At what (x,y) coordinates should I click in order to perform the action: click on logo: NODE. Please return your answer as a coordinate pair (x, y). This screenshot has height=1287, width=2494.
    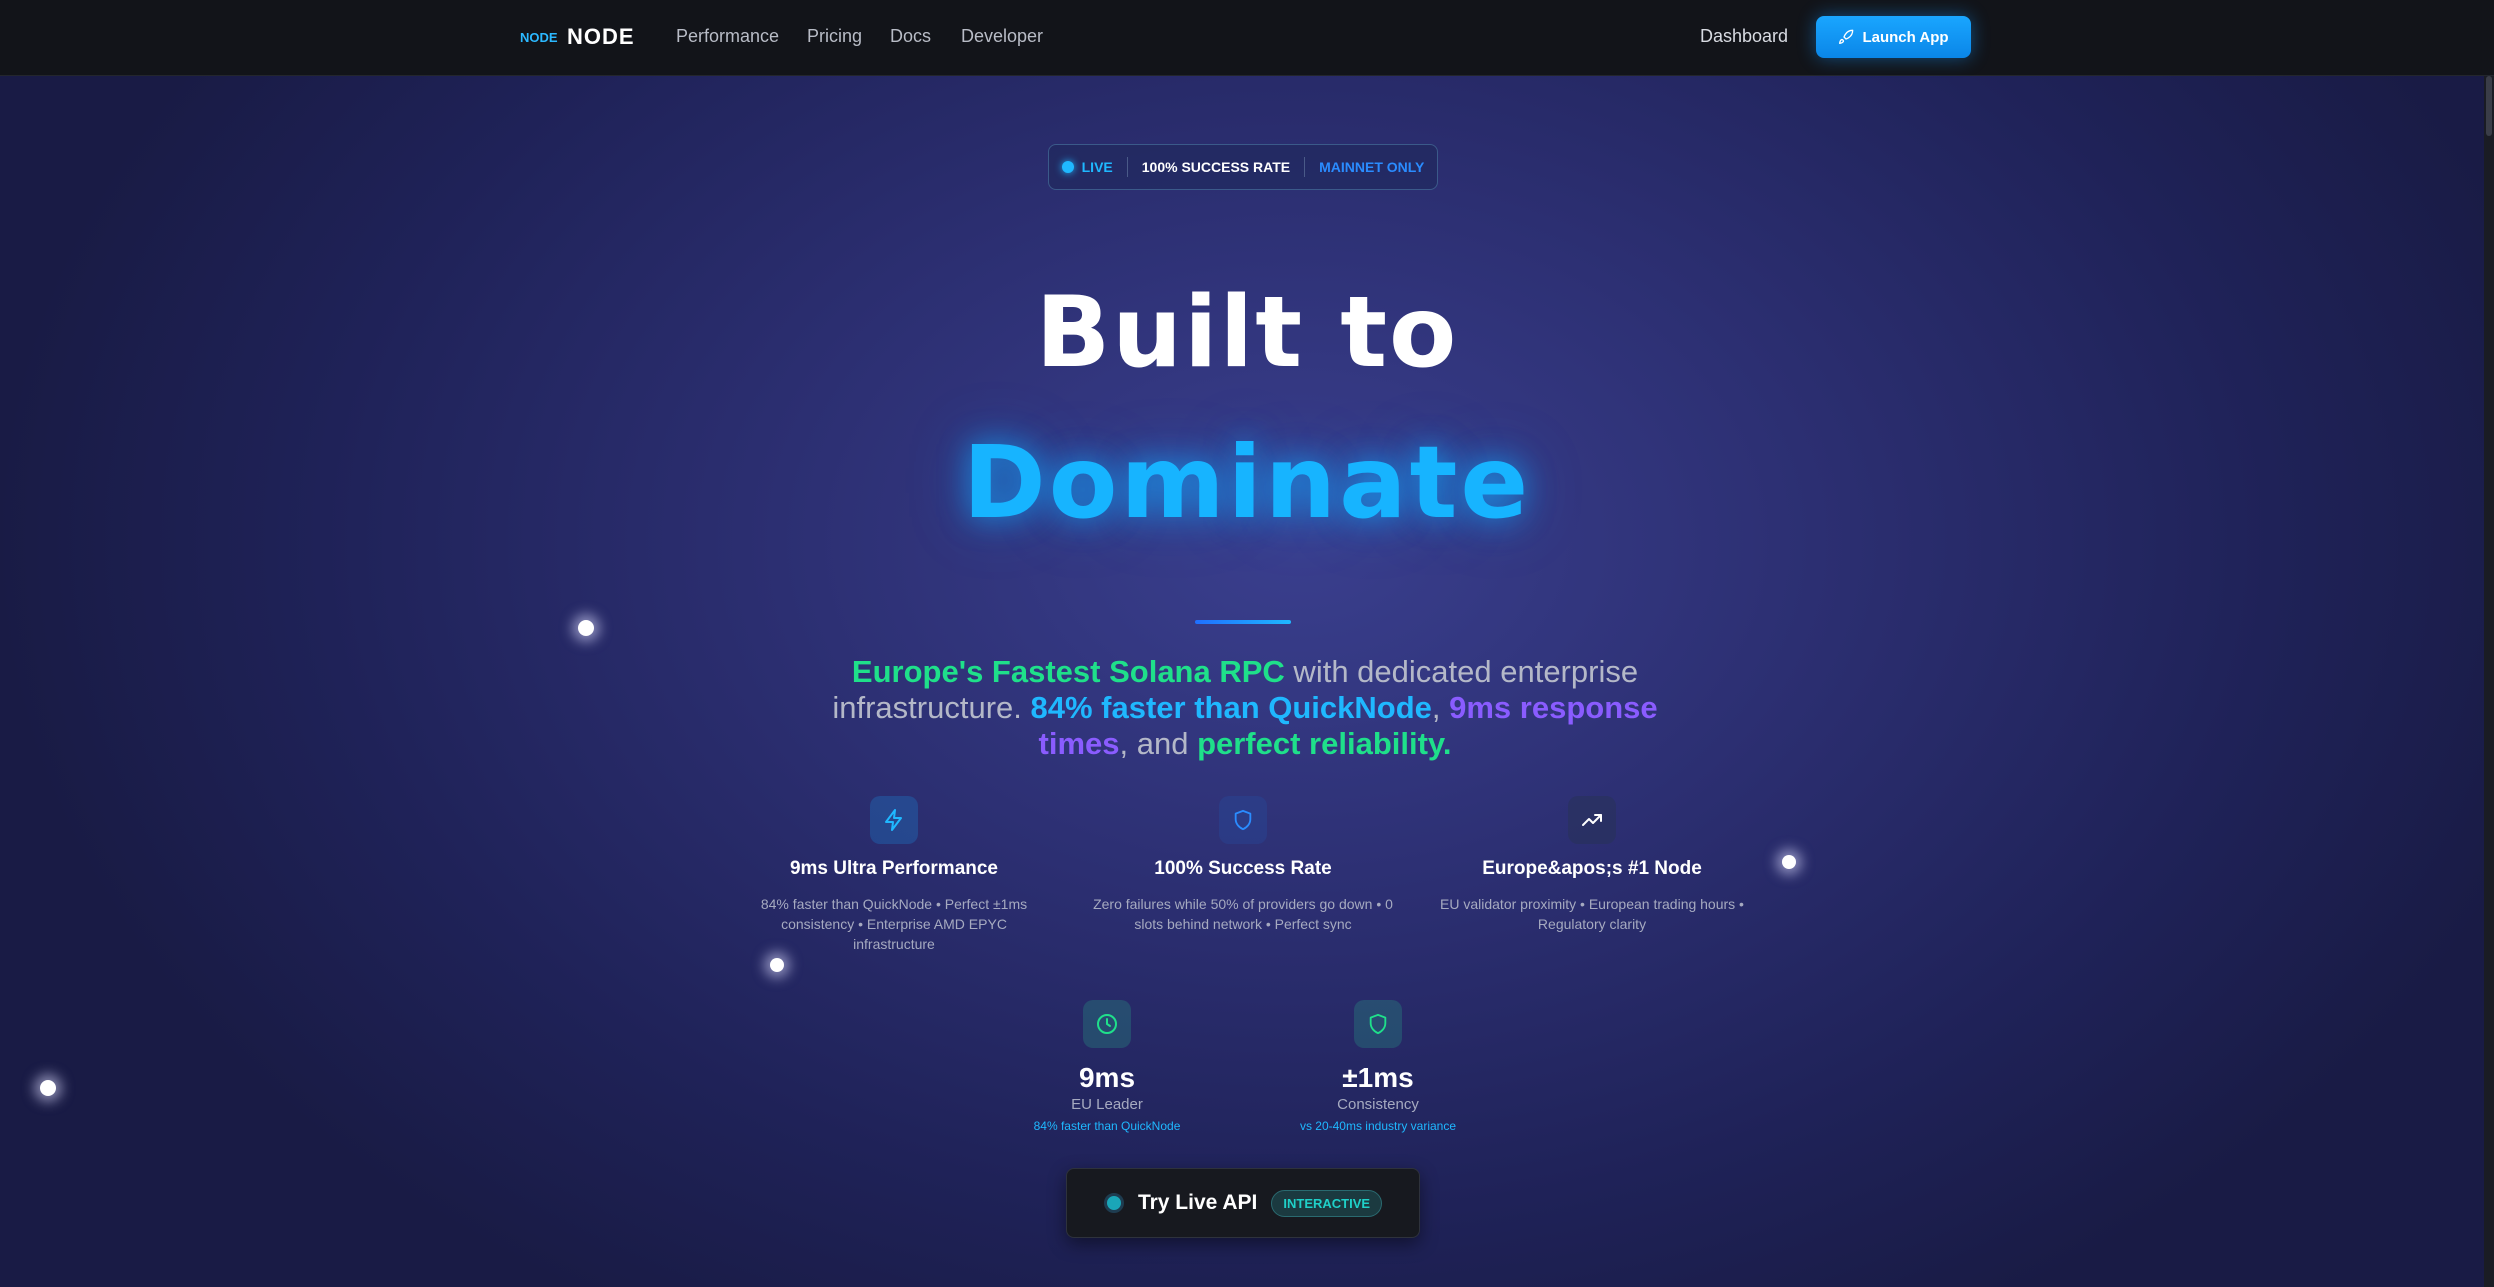
    Looking at the image, I should click on (601, 37).